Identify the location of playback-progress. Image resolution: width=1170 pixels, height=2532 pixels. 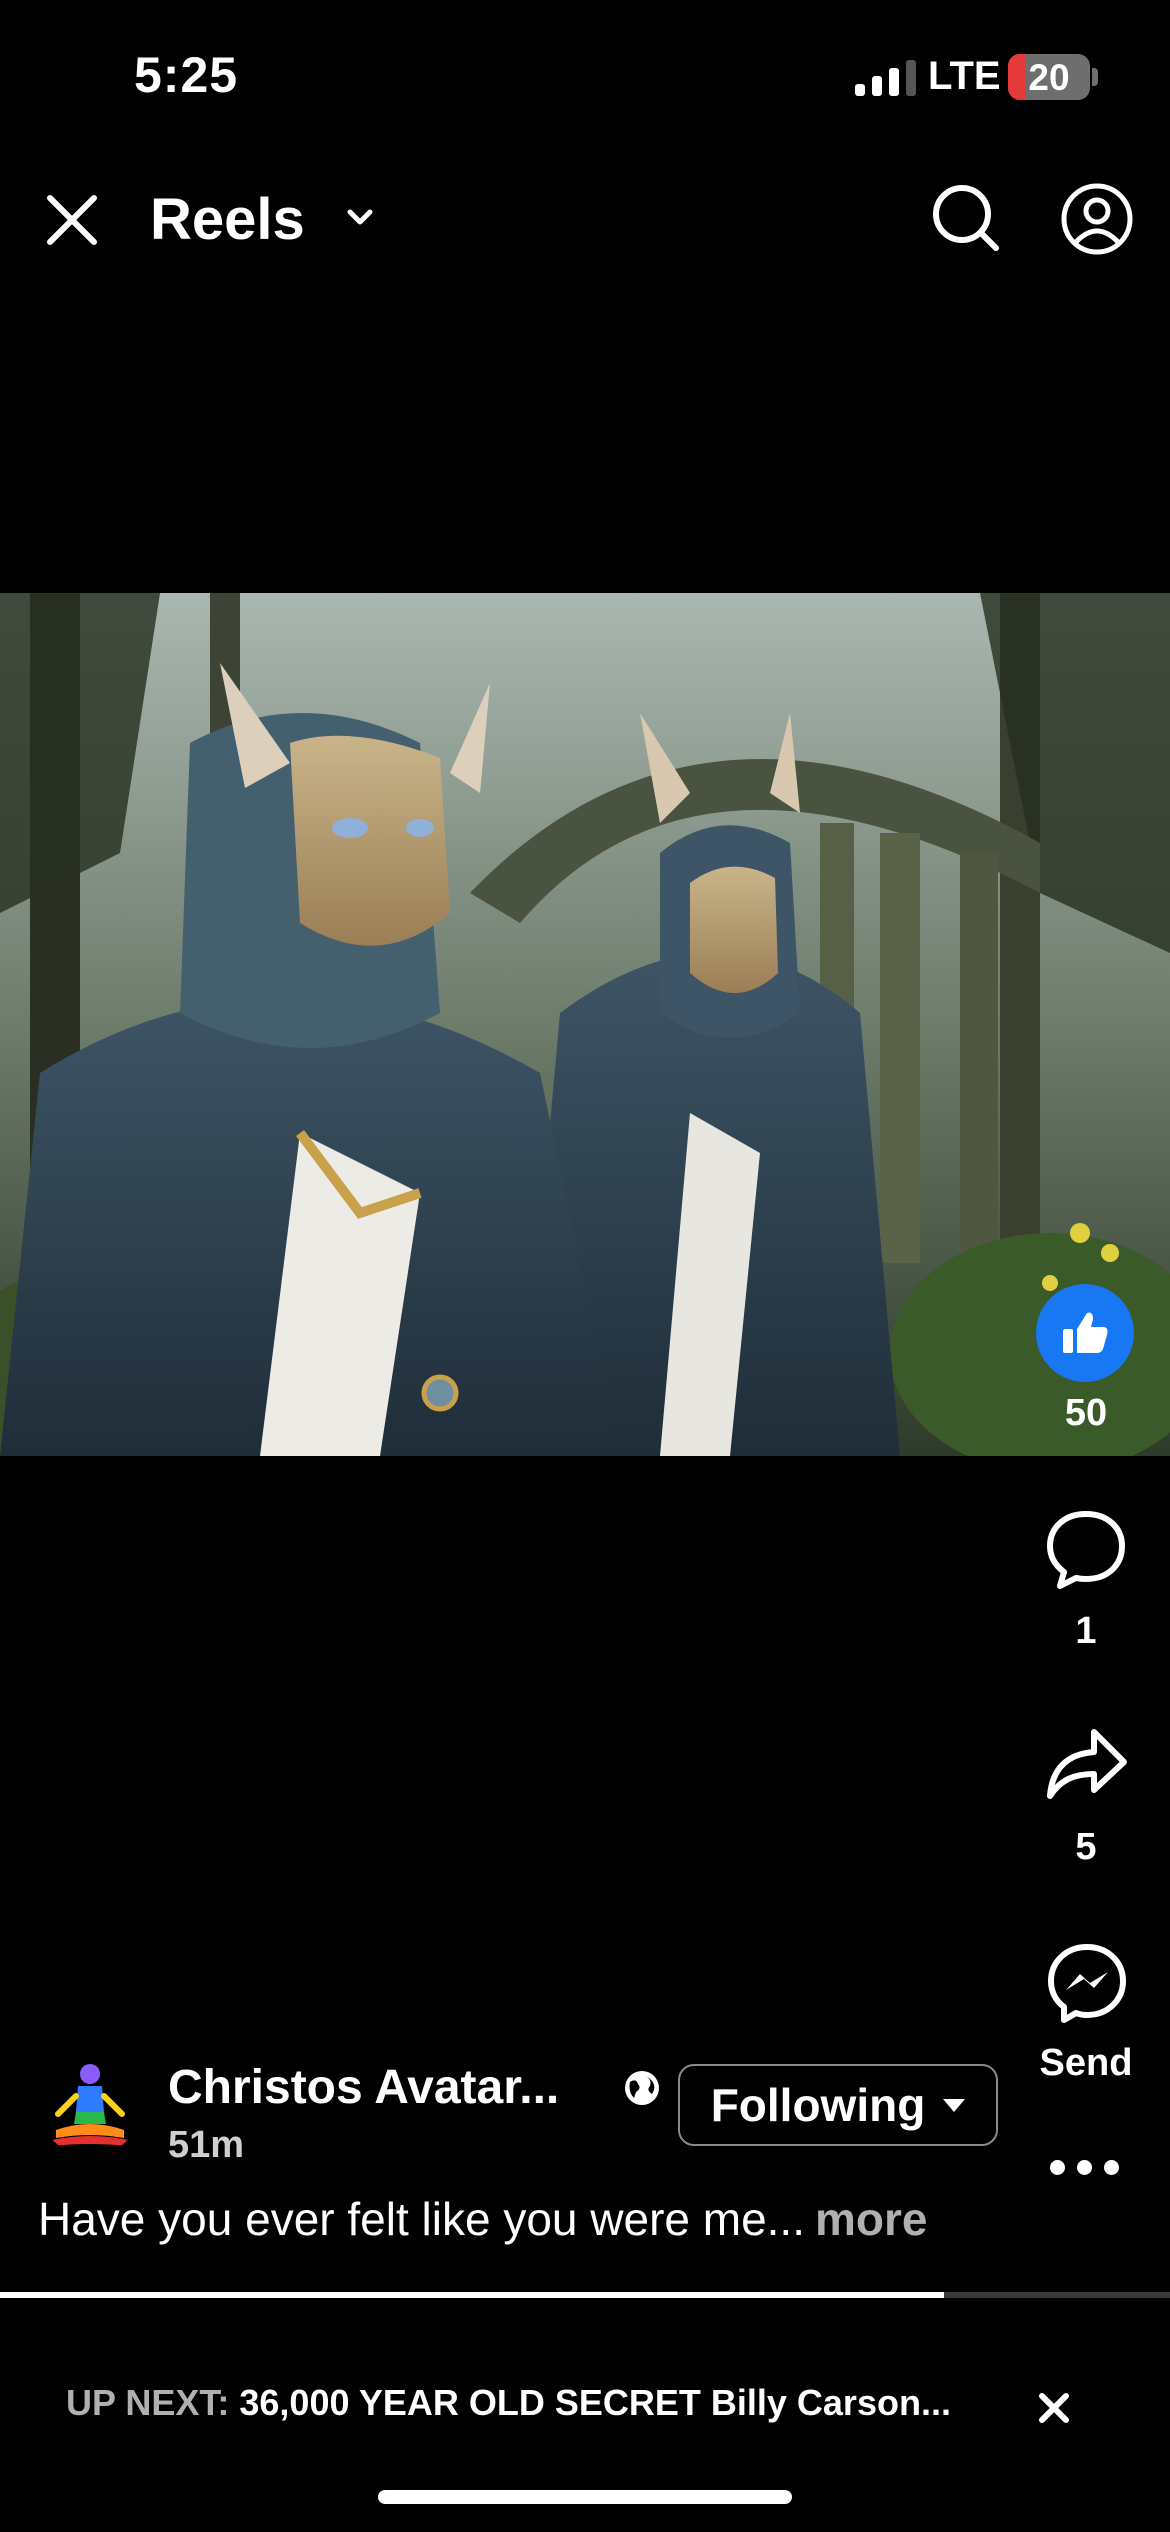
(585, 2295).